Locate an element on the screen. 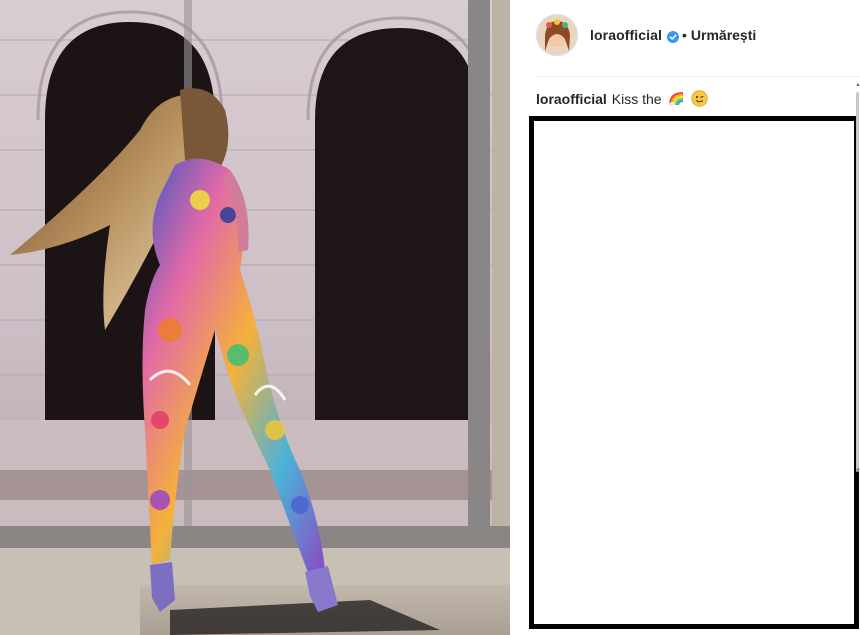 This screenshot has height=635, width=860. scroll-down-arrow-icon: ▼ is located at coordinates (857, 471).